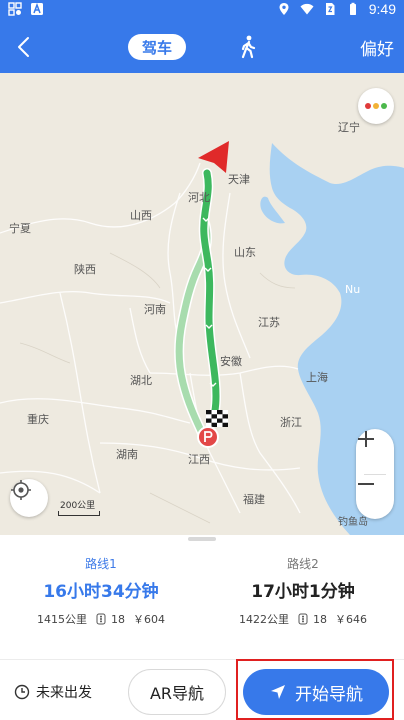  What do you see at coordinates (317, 377) in the screenshot?
I see `map-label-shanghai: 上海` at bounding box center [317, 377].